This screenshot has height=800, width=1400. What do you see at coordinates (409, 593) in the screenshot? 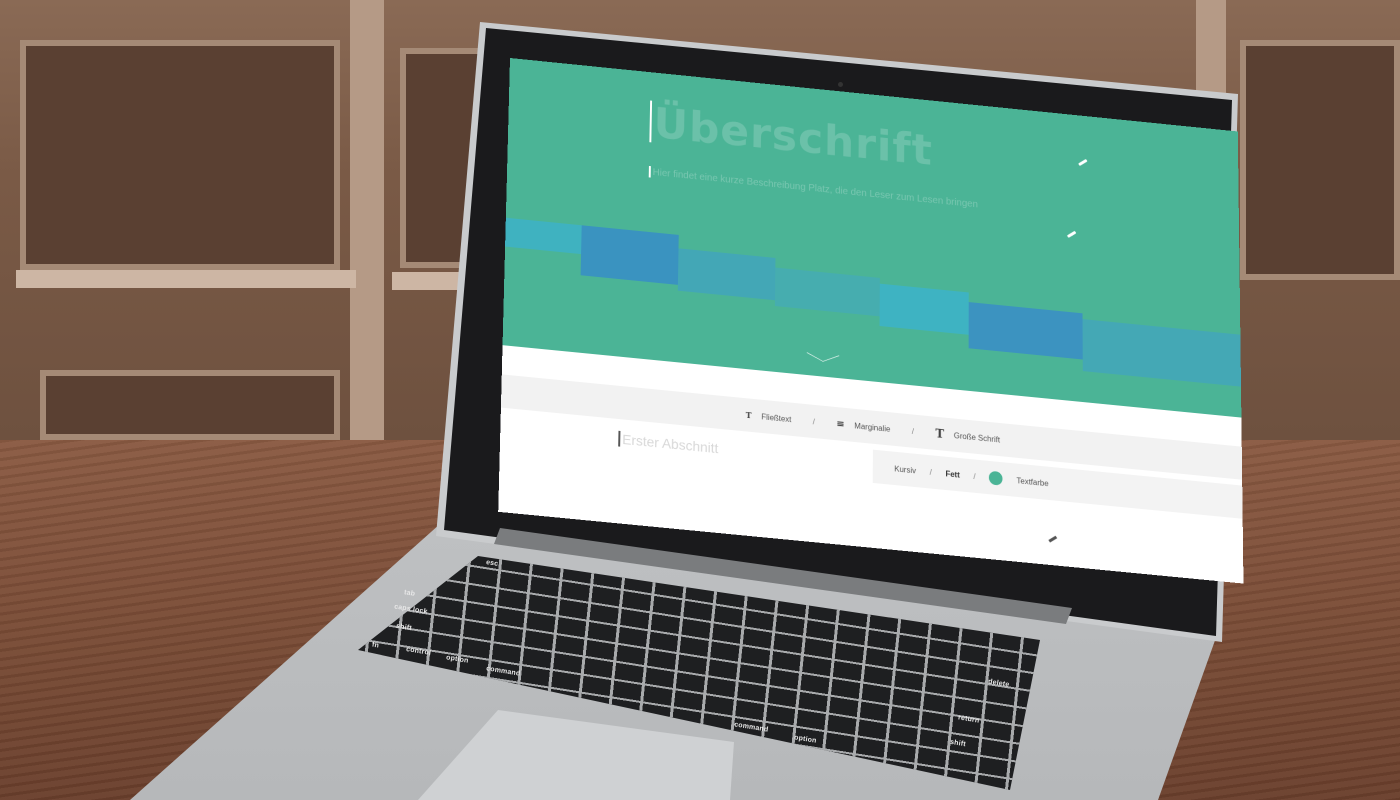
I see `key-tab-label: tab` at bounding box center [409, 593].